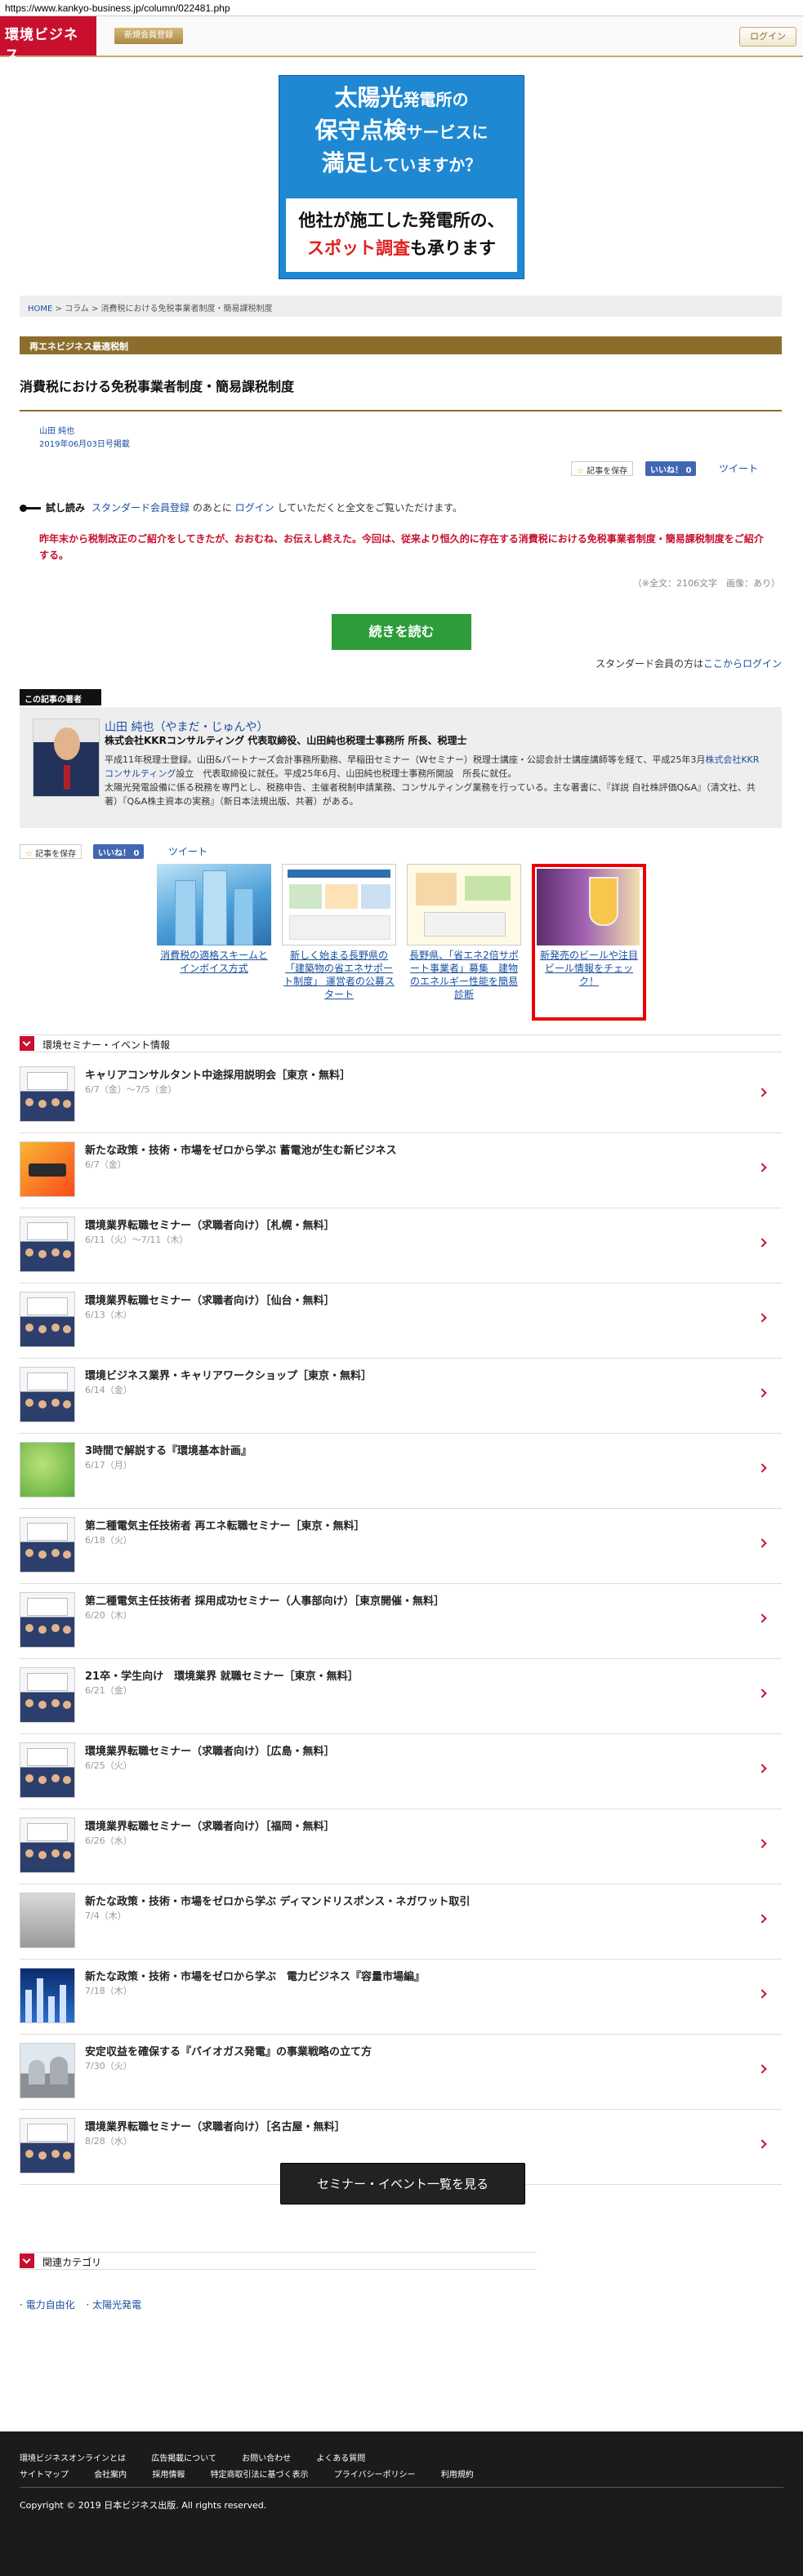 Image resolution: width=803 pixels, height=2576 pixels. I want to click on event-date: 6/7（金）～7/5（金）, so click(131, 1089).